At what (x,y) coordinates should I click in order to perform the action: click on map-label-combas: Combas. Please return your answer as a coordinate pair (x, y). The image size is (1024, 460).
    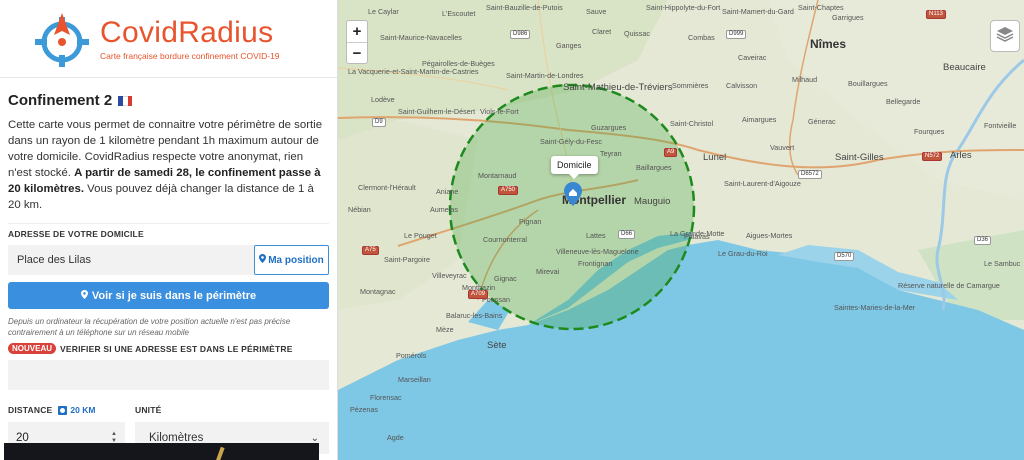
    Looking at the image, I should click on (701, 37).